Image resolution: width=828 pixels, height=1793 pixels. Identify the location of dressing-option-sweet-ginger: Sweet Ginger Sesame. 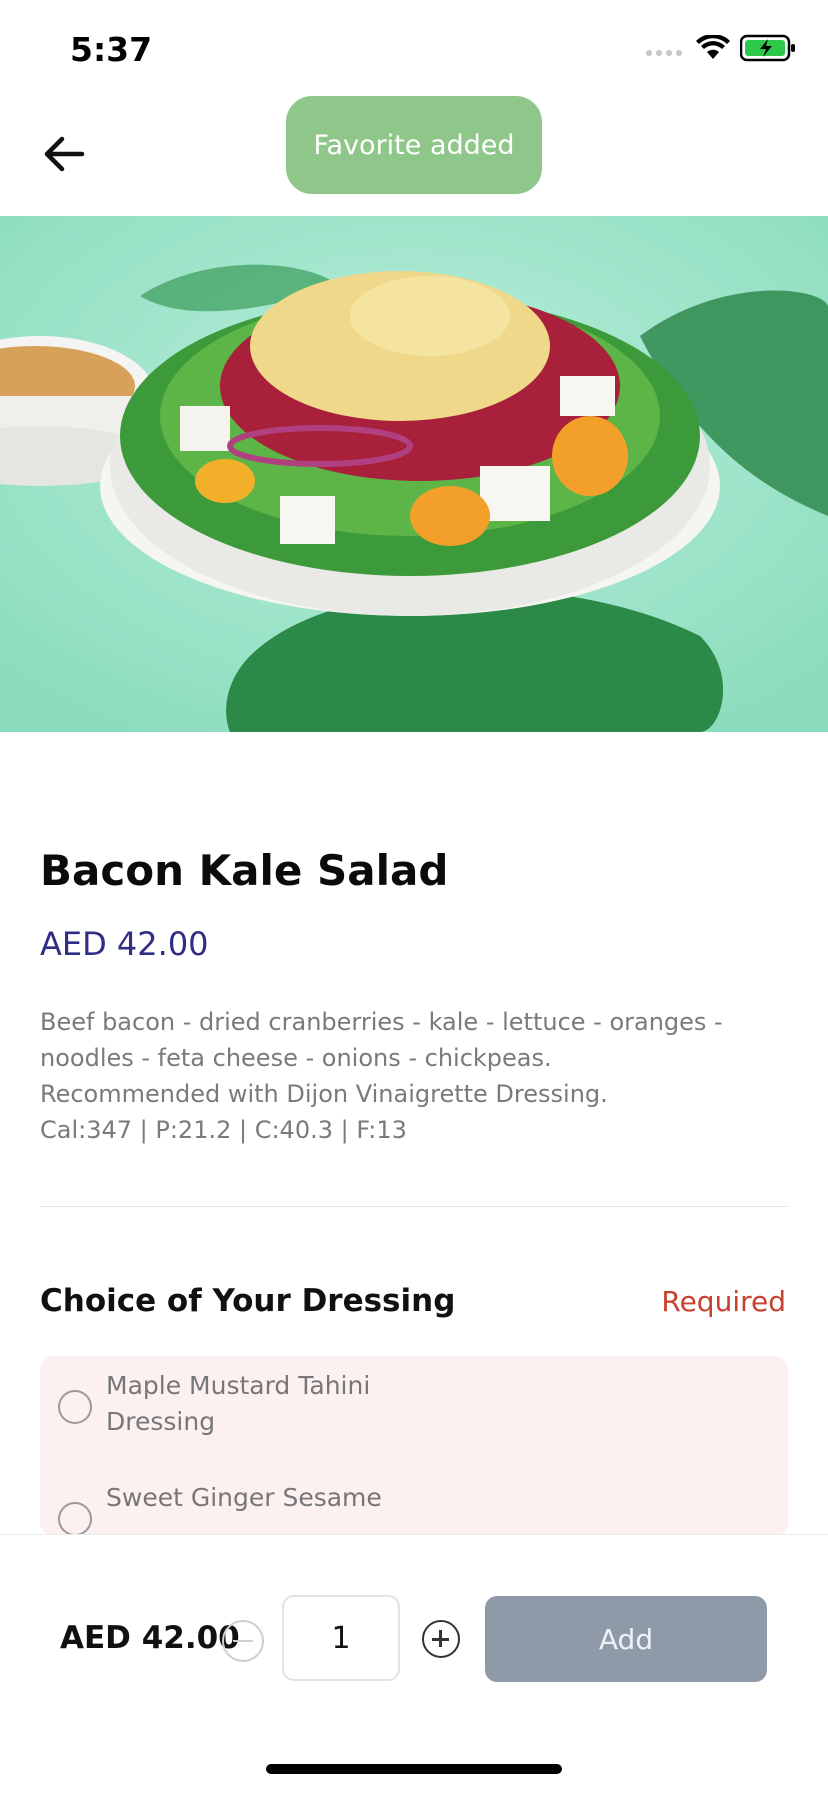
(220, 1508).